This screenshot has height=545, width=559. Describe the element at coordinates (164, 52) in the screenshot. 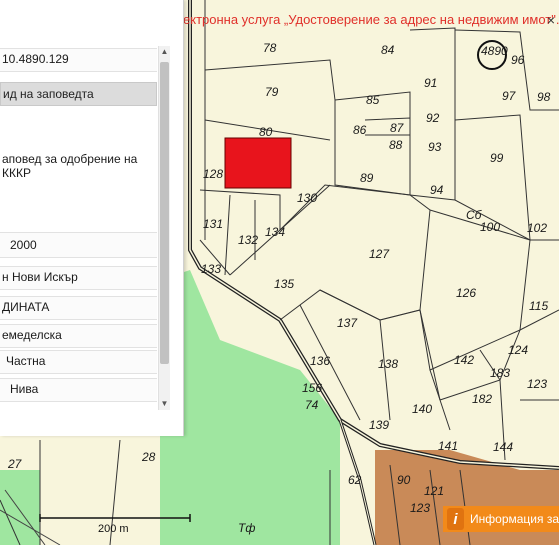

I see `scroll-up-icon: ▲` at that location.